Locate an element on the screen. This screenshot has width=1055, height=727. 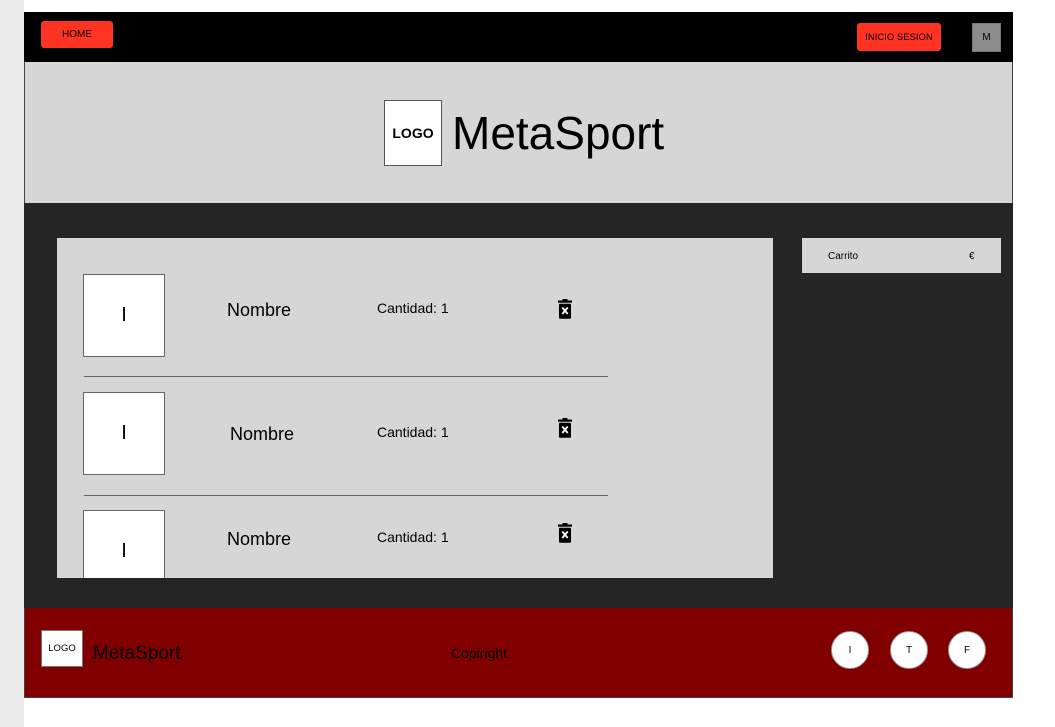
cart-summary: Carrito € is located at coordinates (901, 255).